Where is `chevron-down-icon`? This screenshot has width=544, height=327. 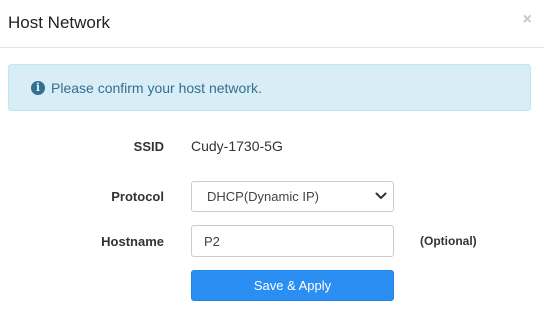
chevron-down-icon is located at coordinates (381, 195).